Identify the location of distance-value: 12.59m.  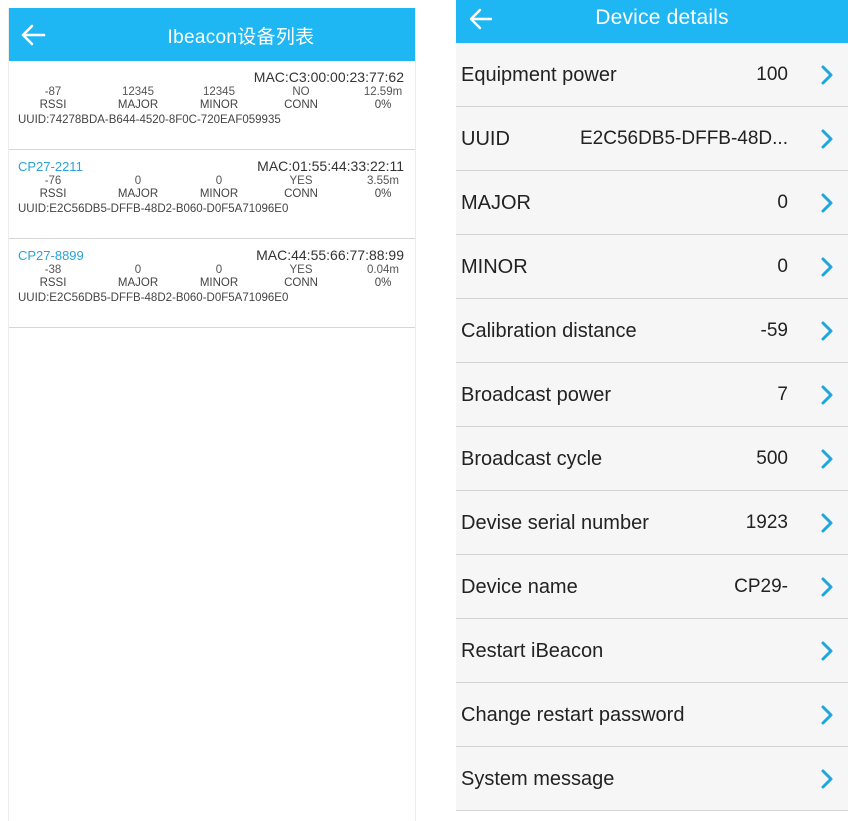
(383, 92).